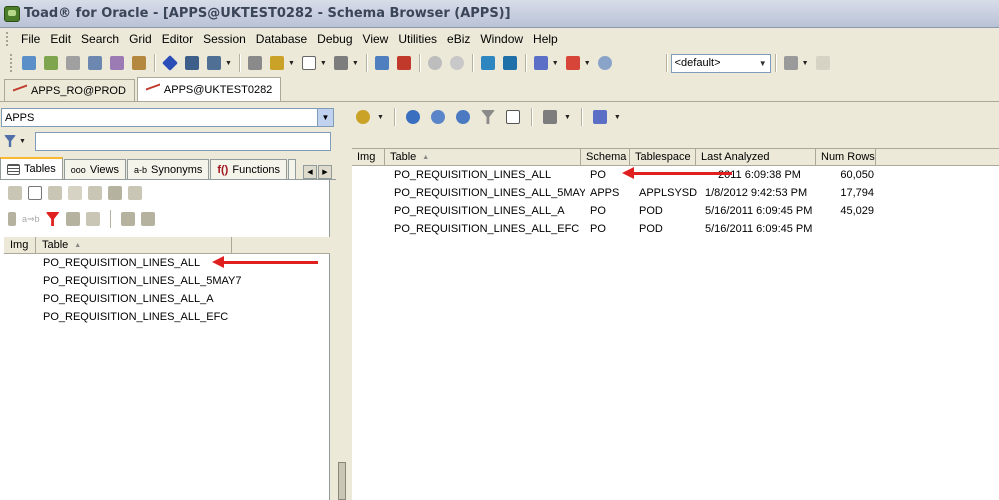 The height and width of the screenshot is (500, 999). Describe the element at coordinates (55, 193) in the screenshot. I see `copy-icon` at that location.